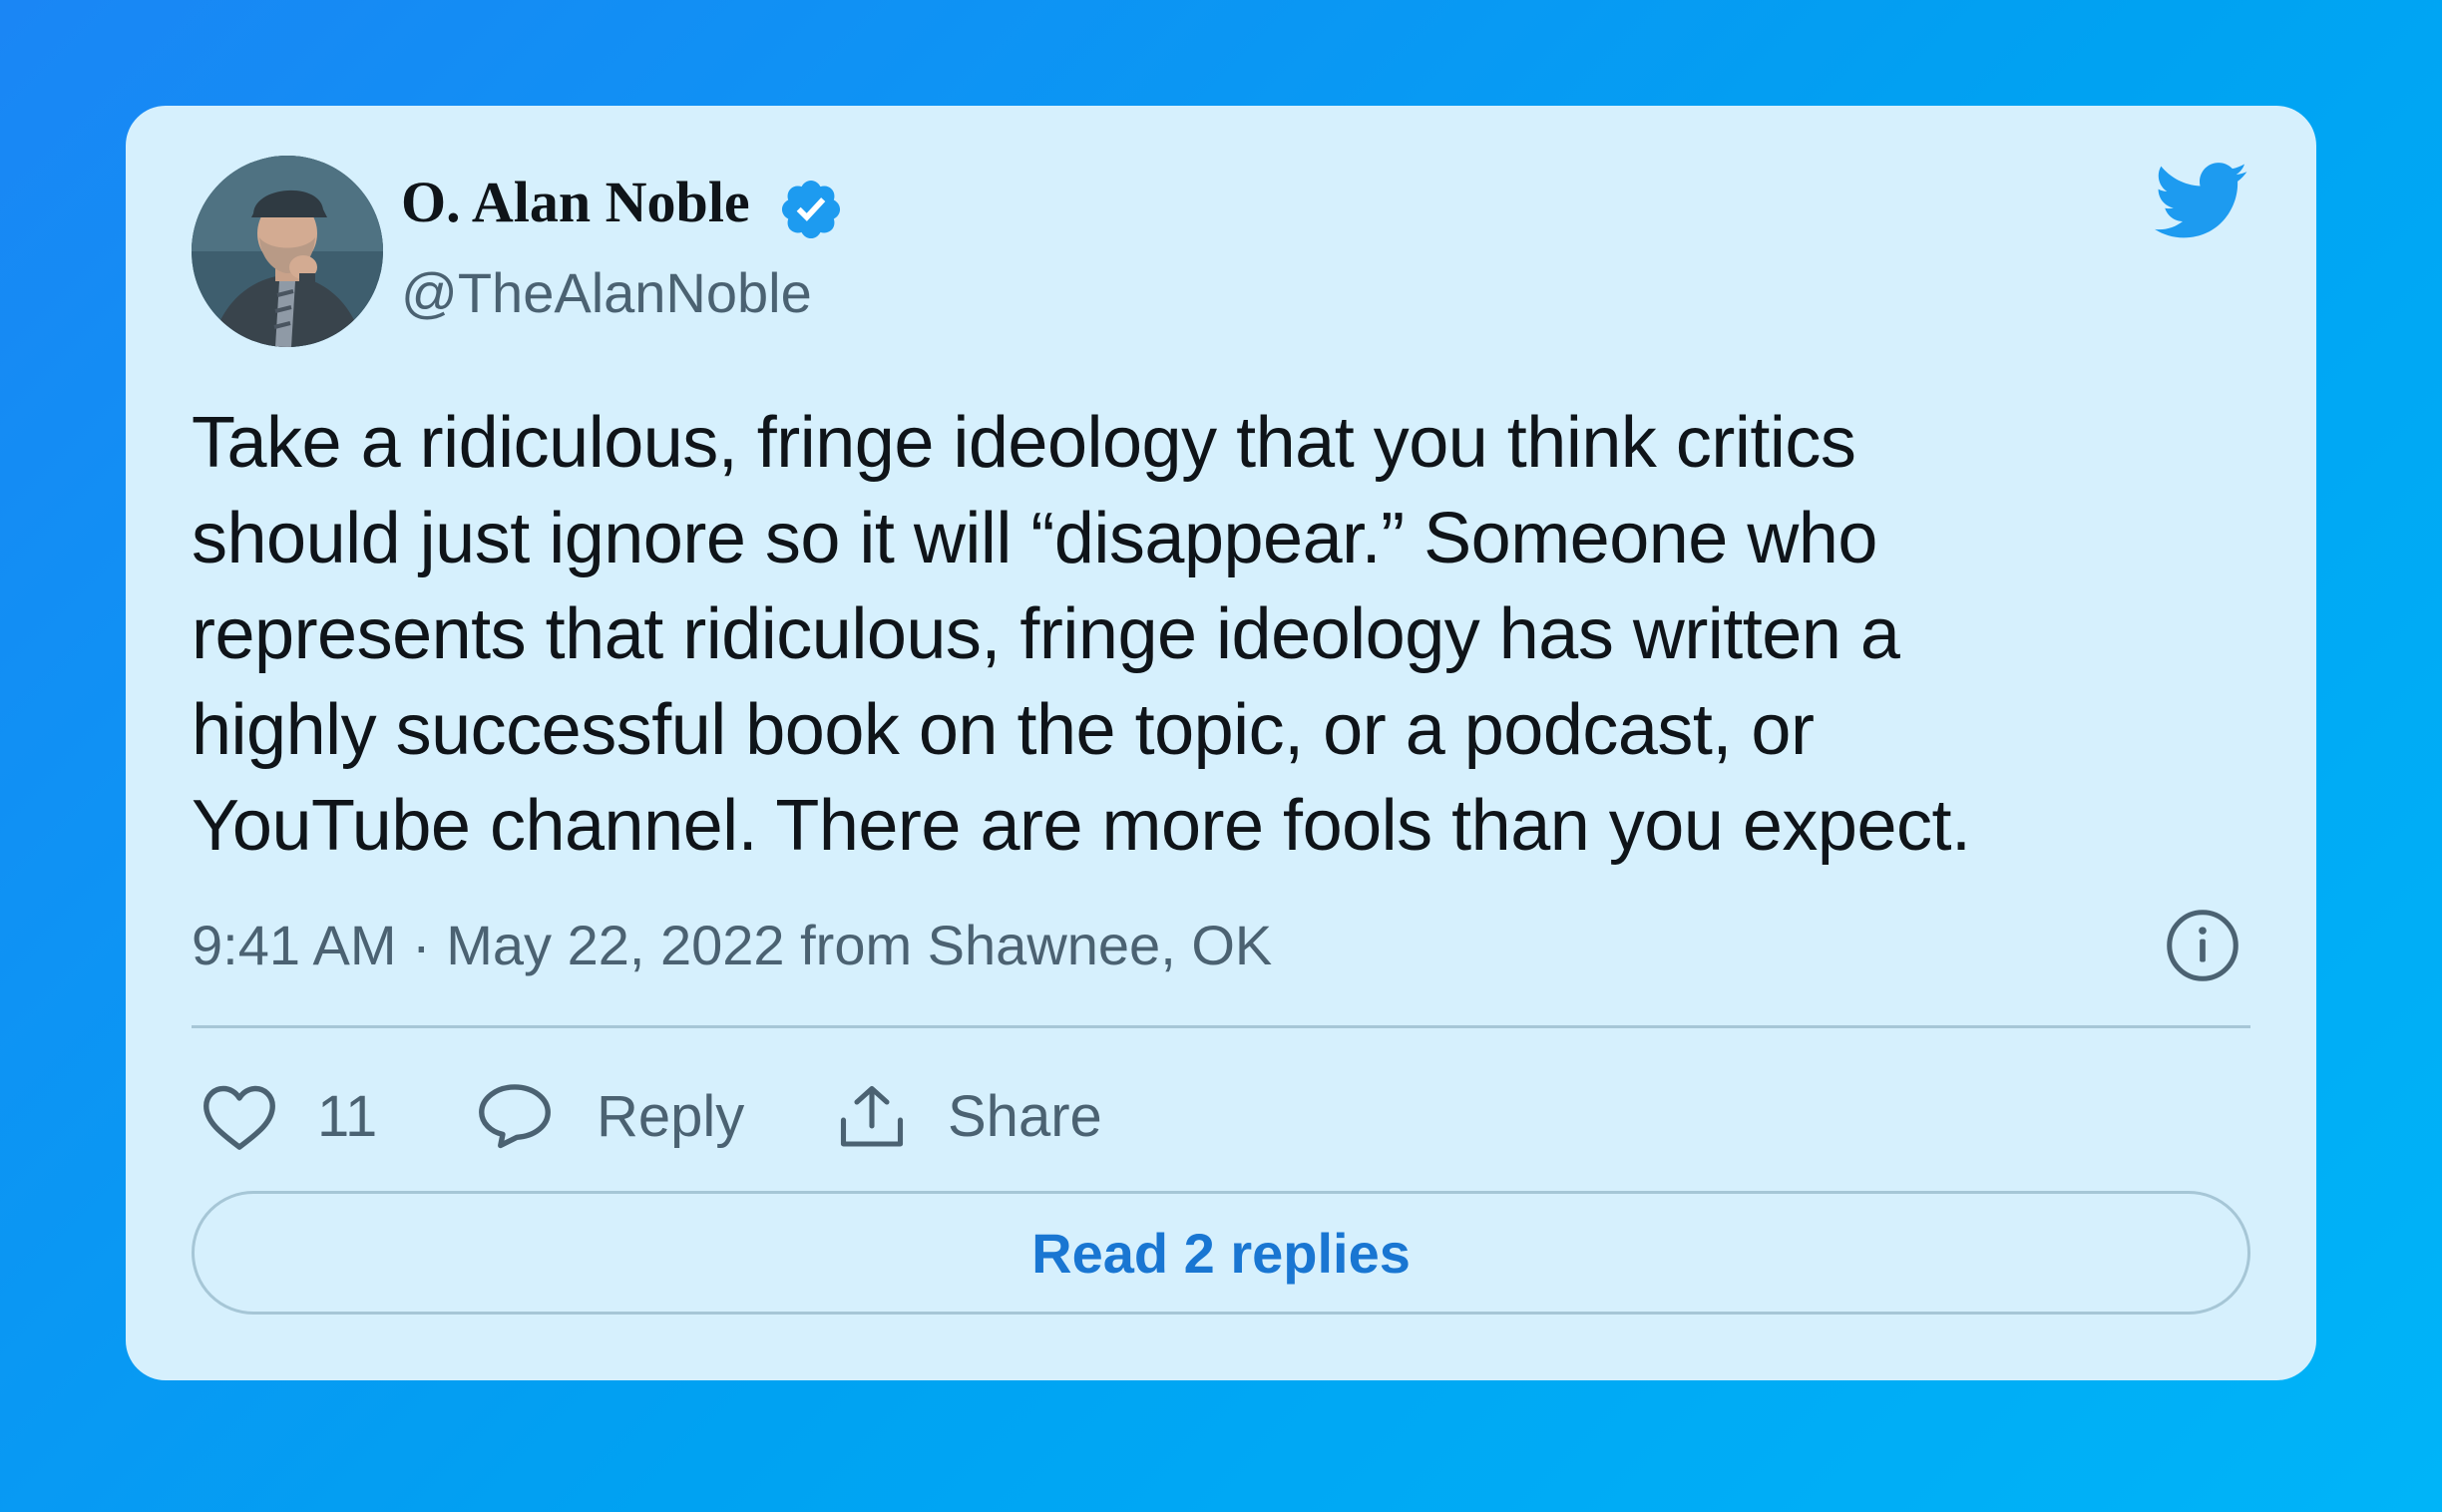  What do you see at coordinates (1221, 1253) in the screenshot?
I see `read-replies-button: Read 2 replies` at bounding box center [1221, 1253].